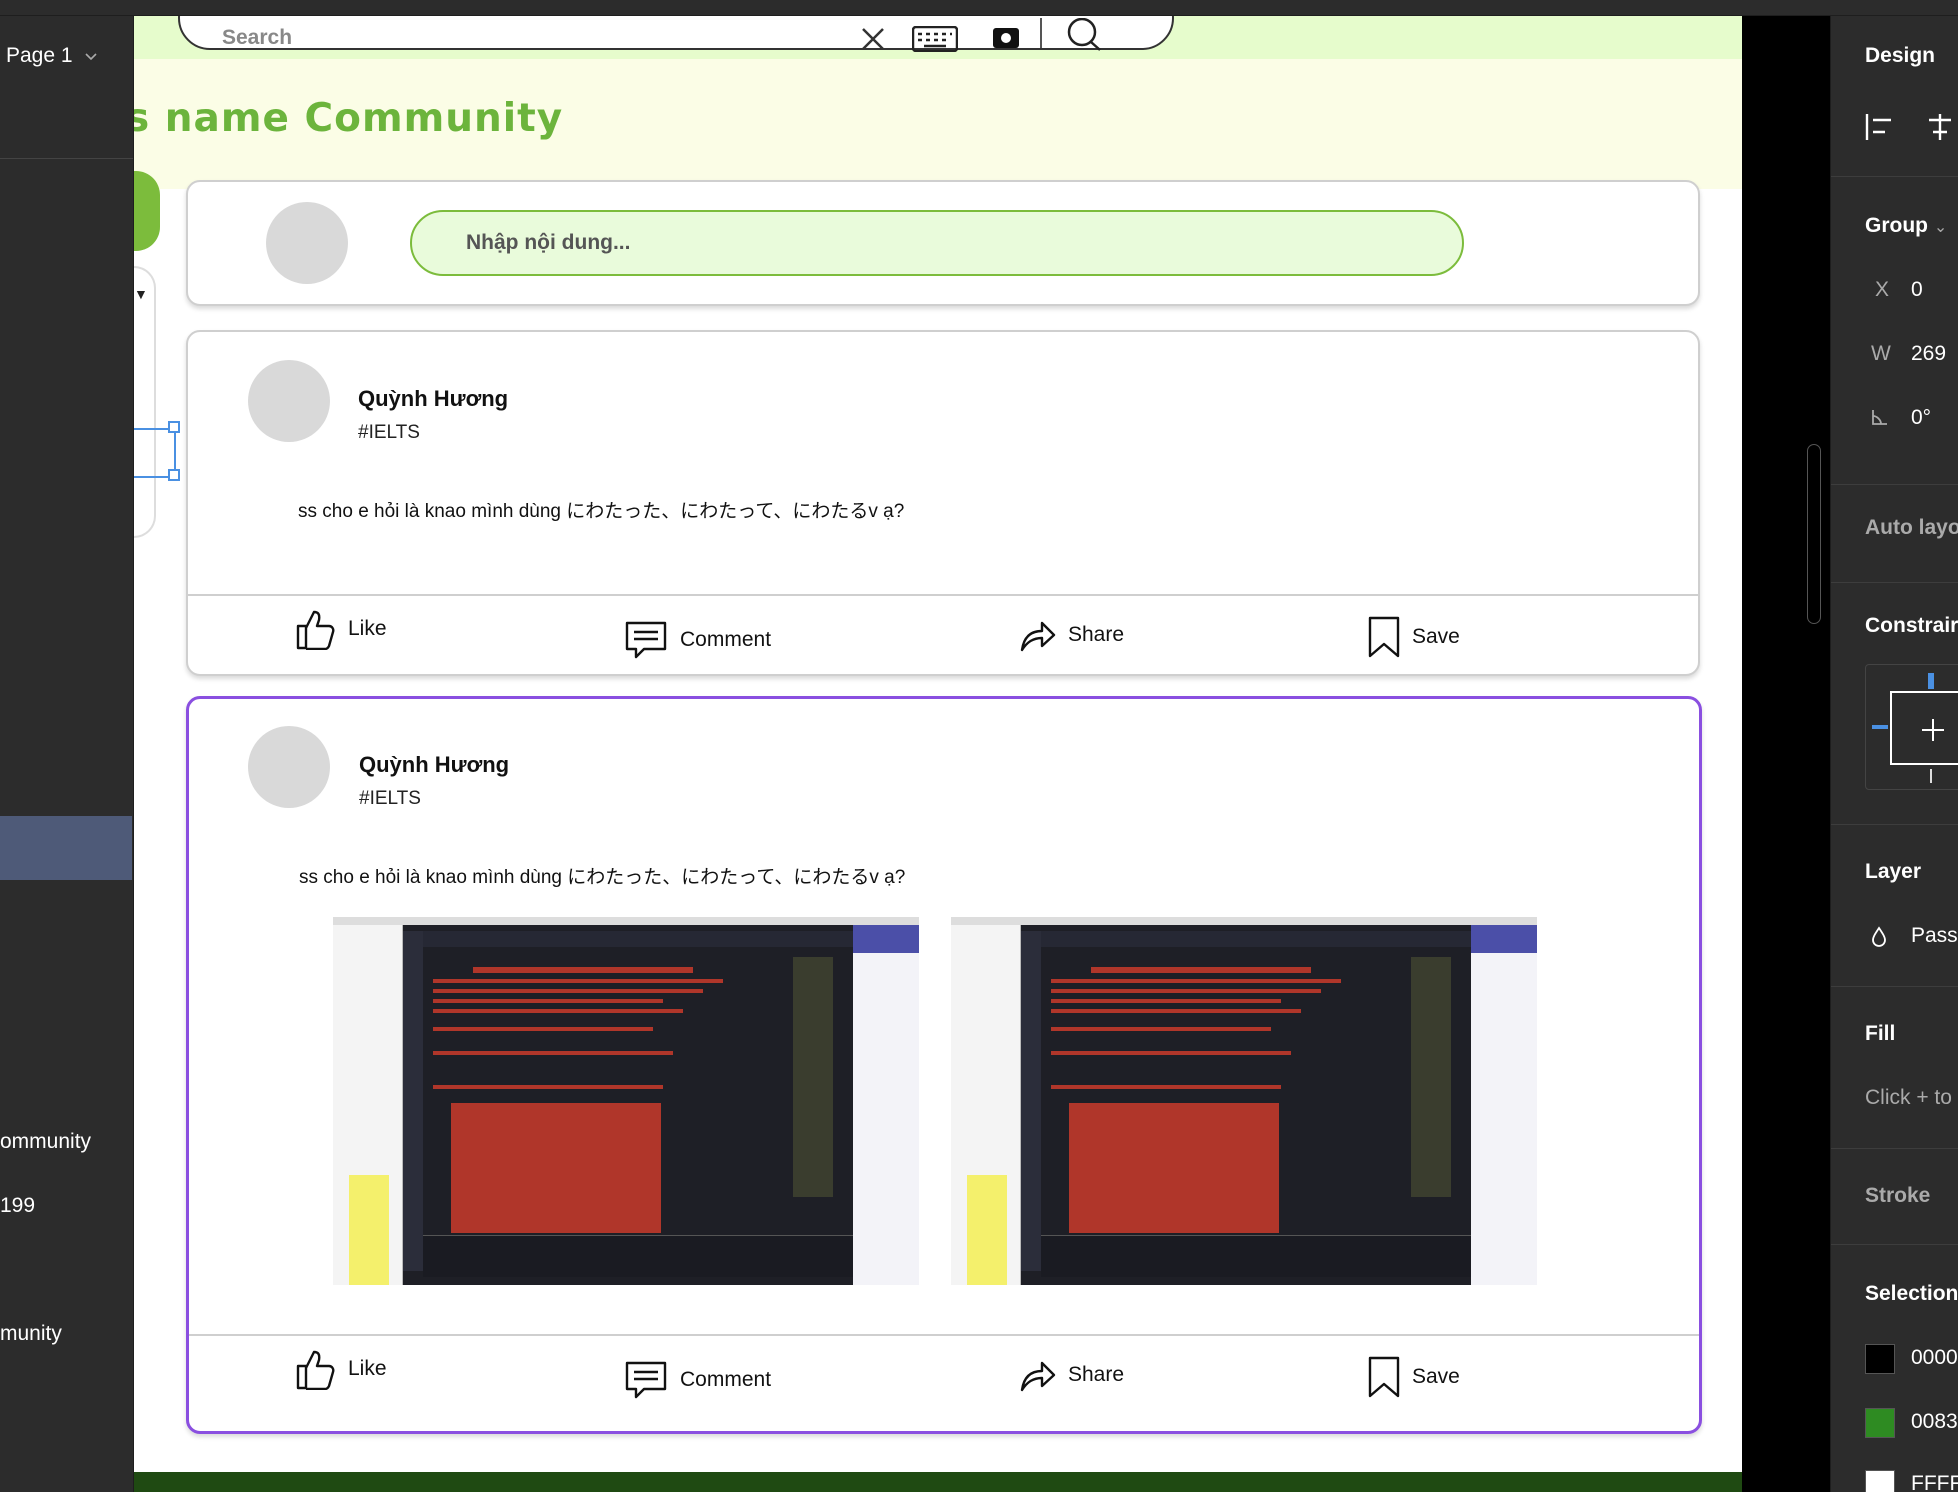  Describe the element at coordinates (1880, 1033) in the screenshot. I see `fill-label: Fill` at that location.